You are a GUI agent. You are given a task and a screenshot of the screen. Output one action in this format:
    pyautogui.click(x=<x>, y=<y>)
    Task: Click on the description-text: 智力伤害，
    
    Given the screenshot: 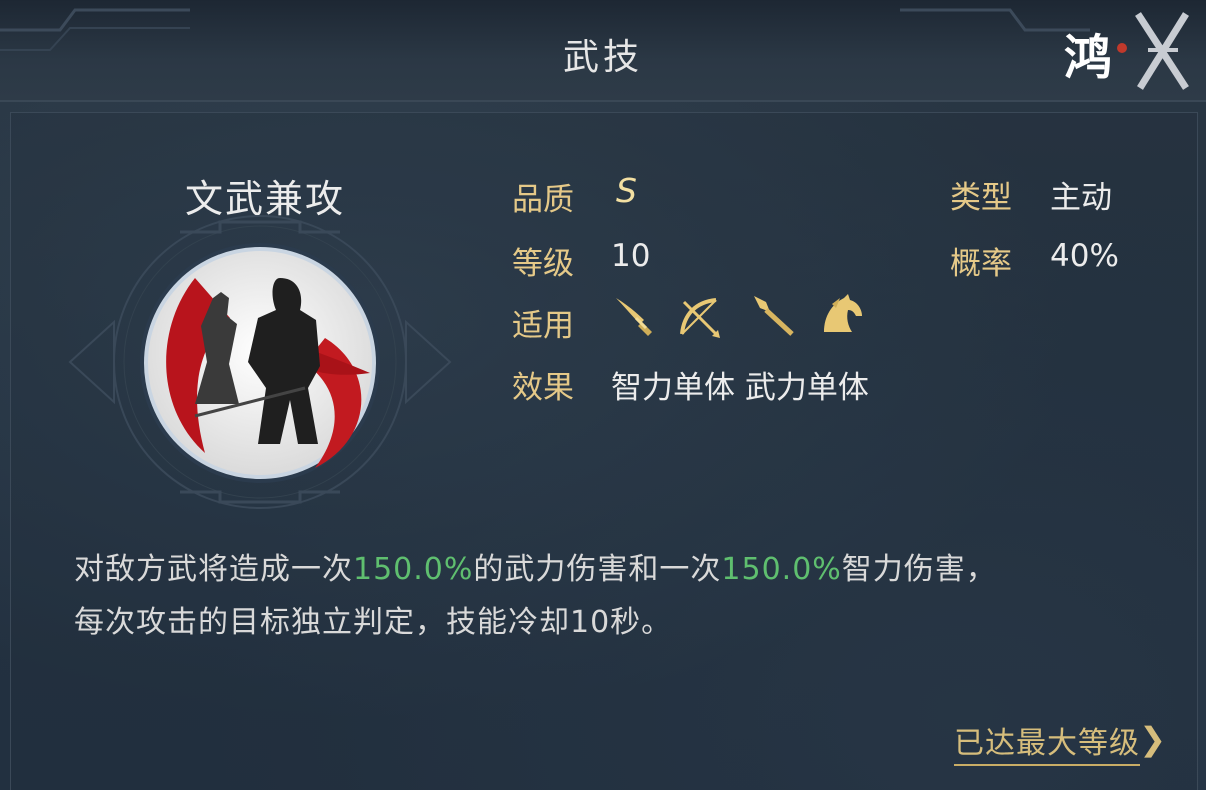 What is the action you would take?
    pyautogui.click(x=919, y=569)
    